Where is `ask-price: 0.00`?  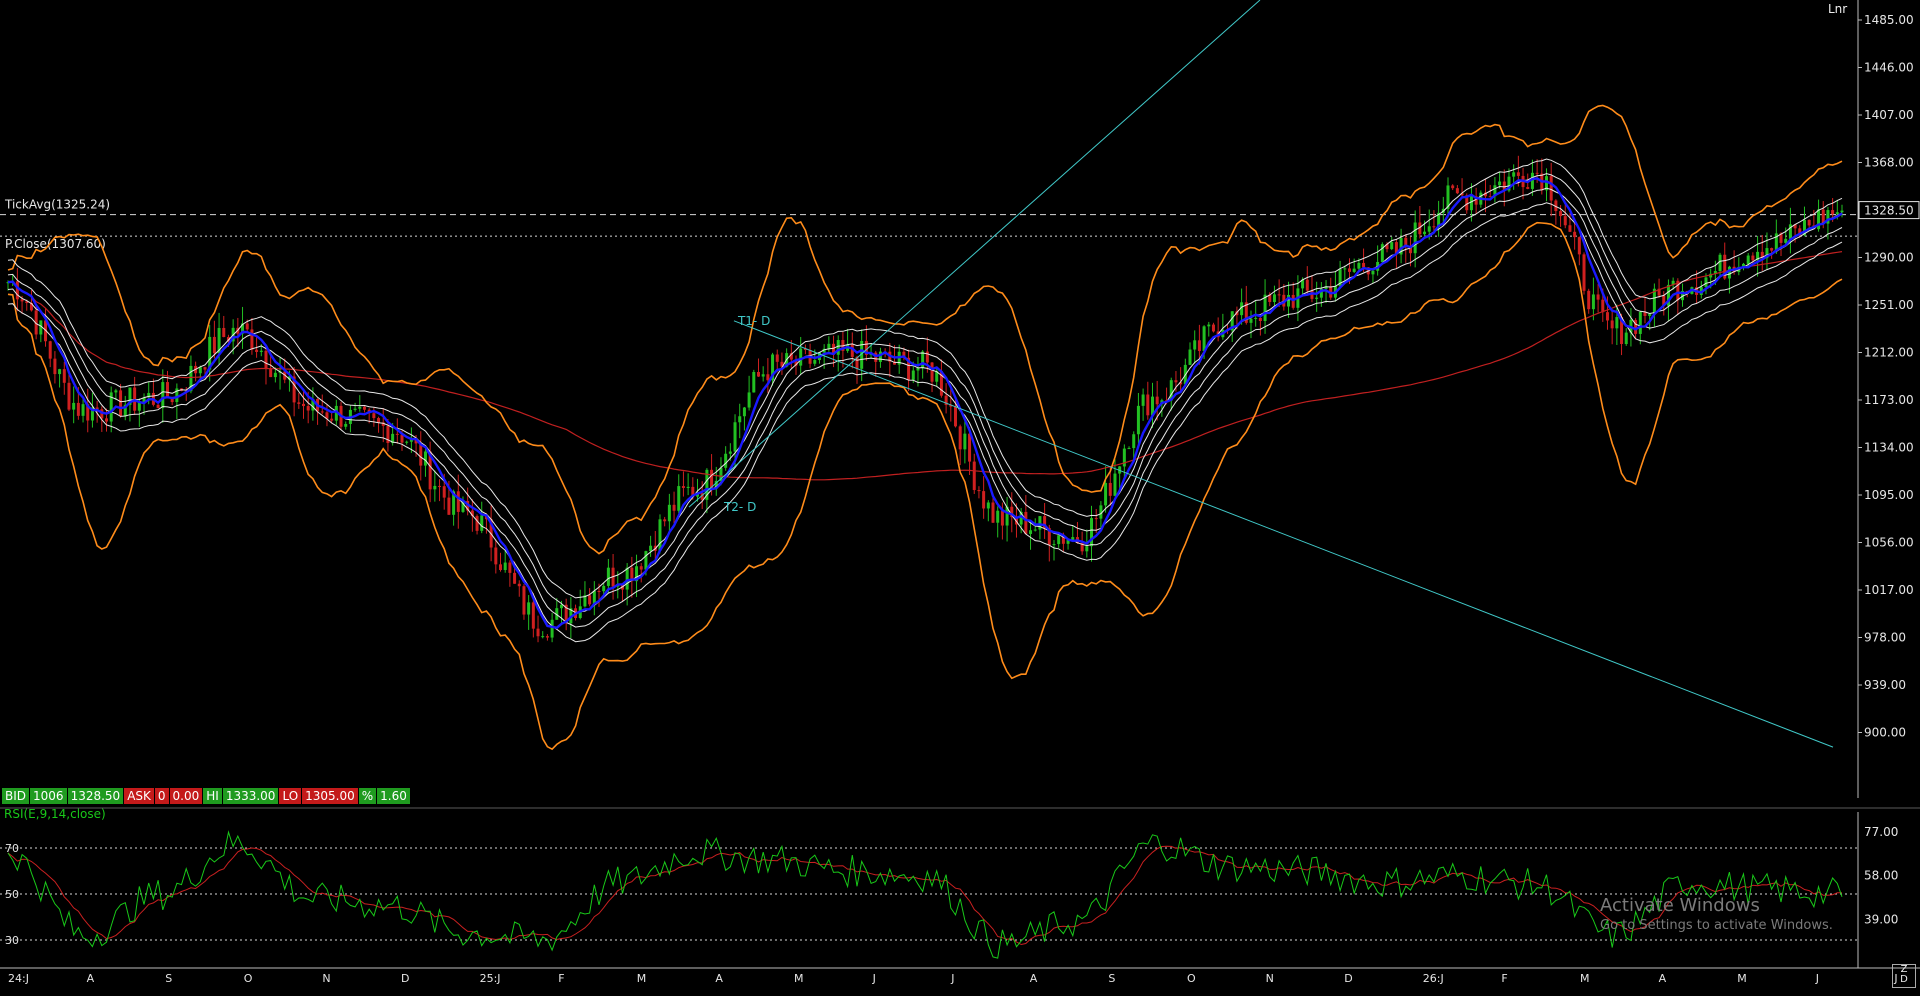
ask-price: 0.00 is located at coordinates (186, 796).